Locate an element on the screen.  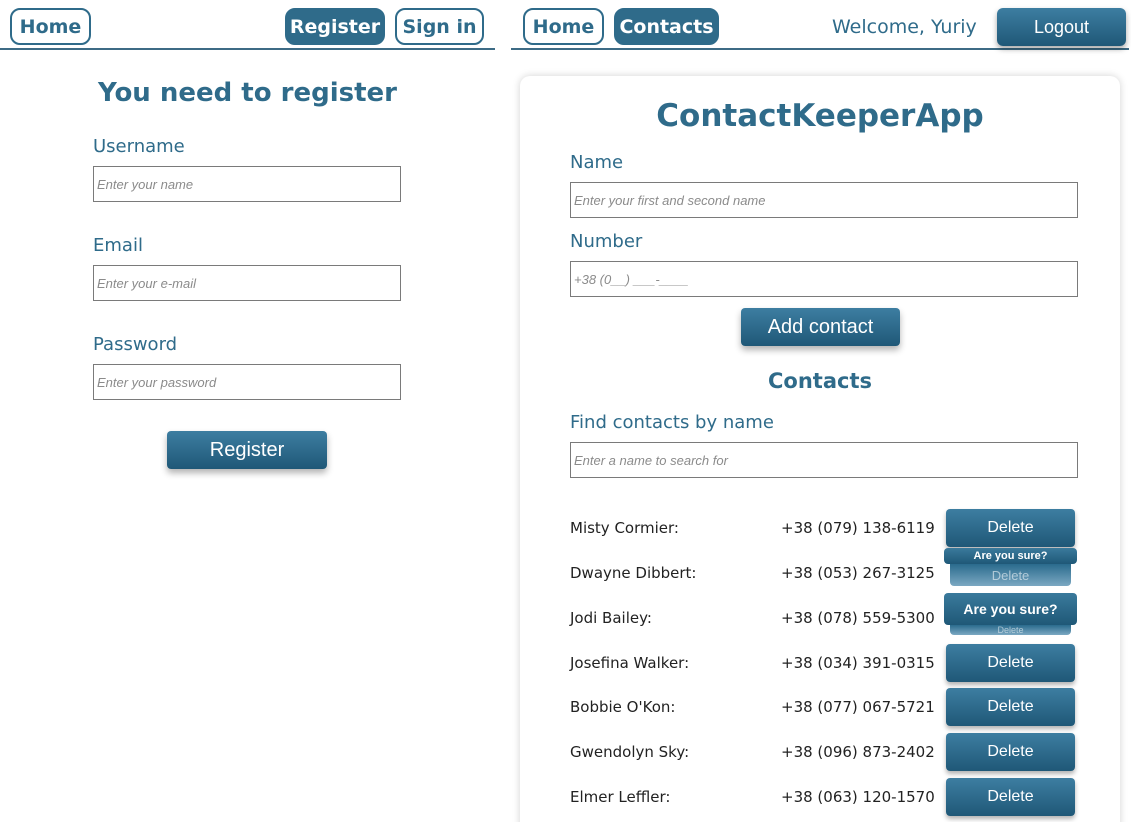
page-title: You need to register is located at coordinates (247, 93).